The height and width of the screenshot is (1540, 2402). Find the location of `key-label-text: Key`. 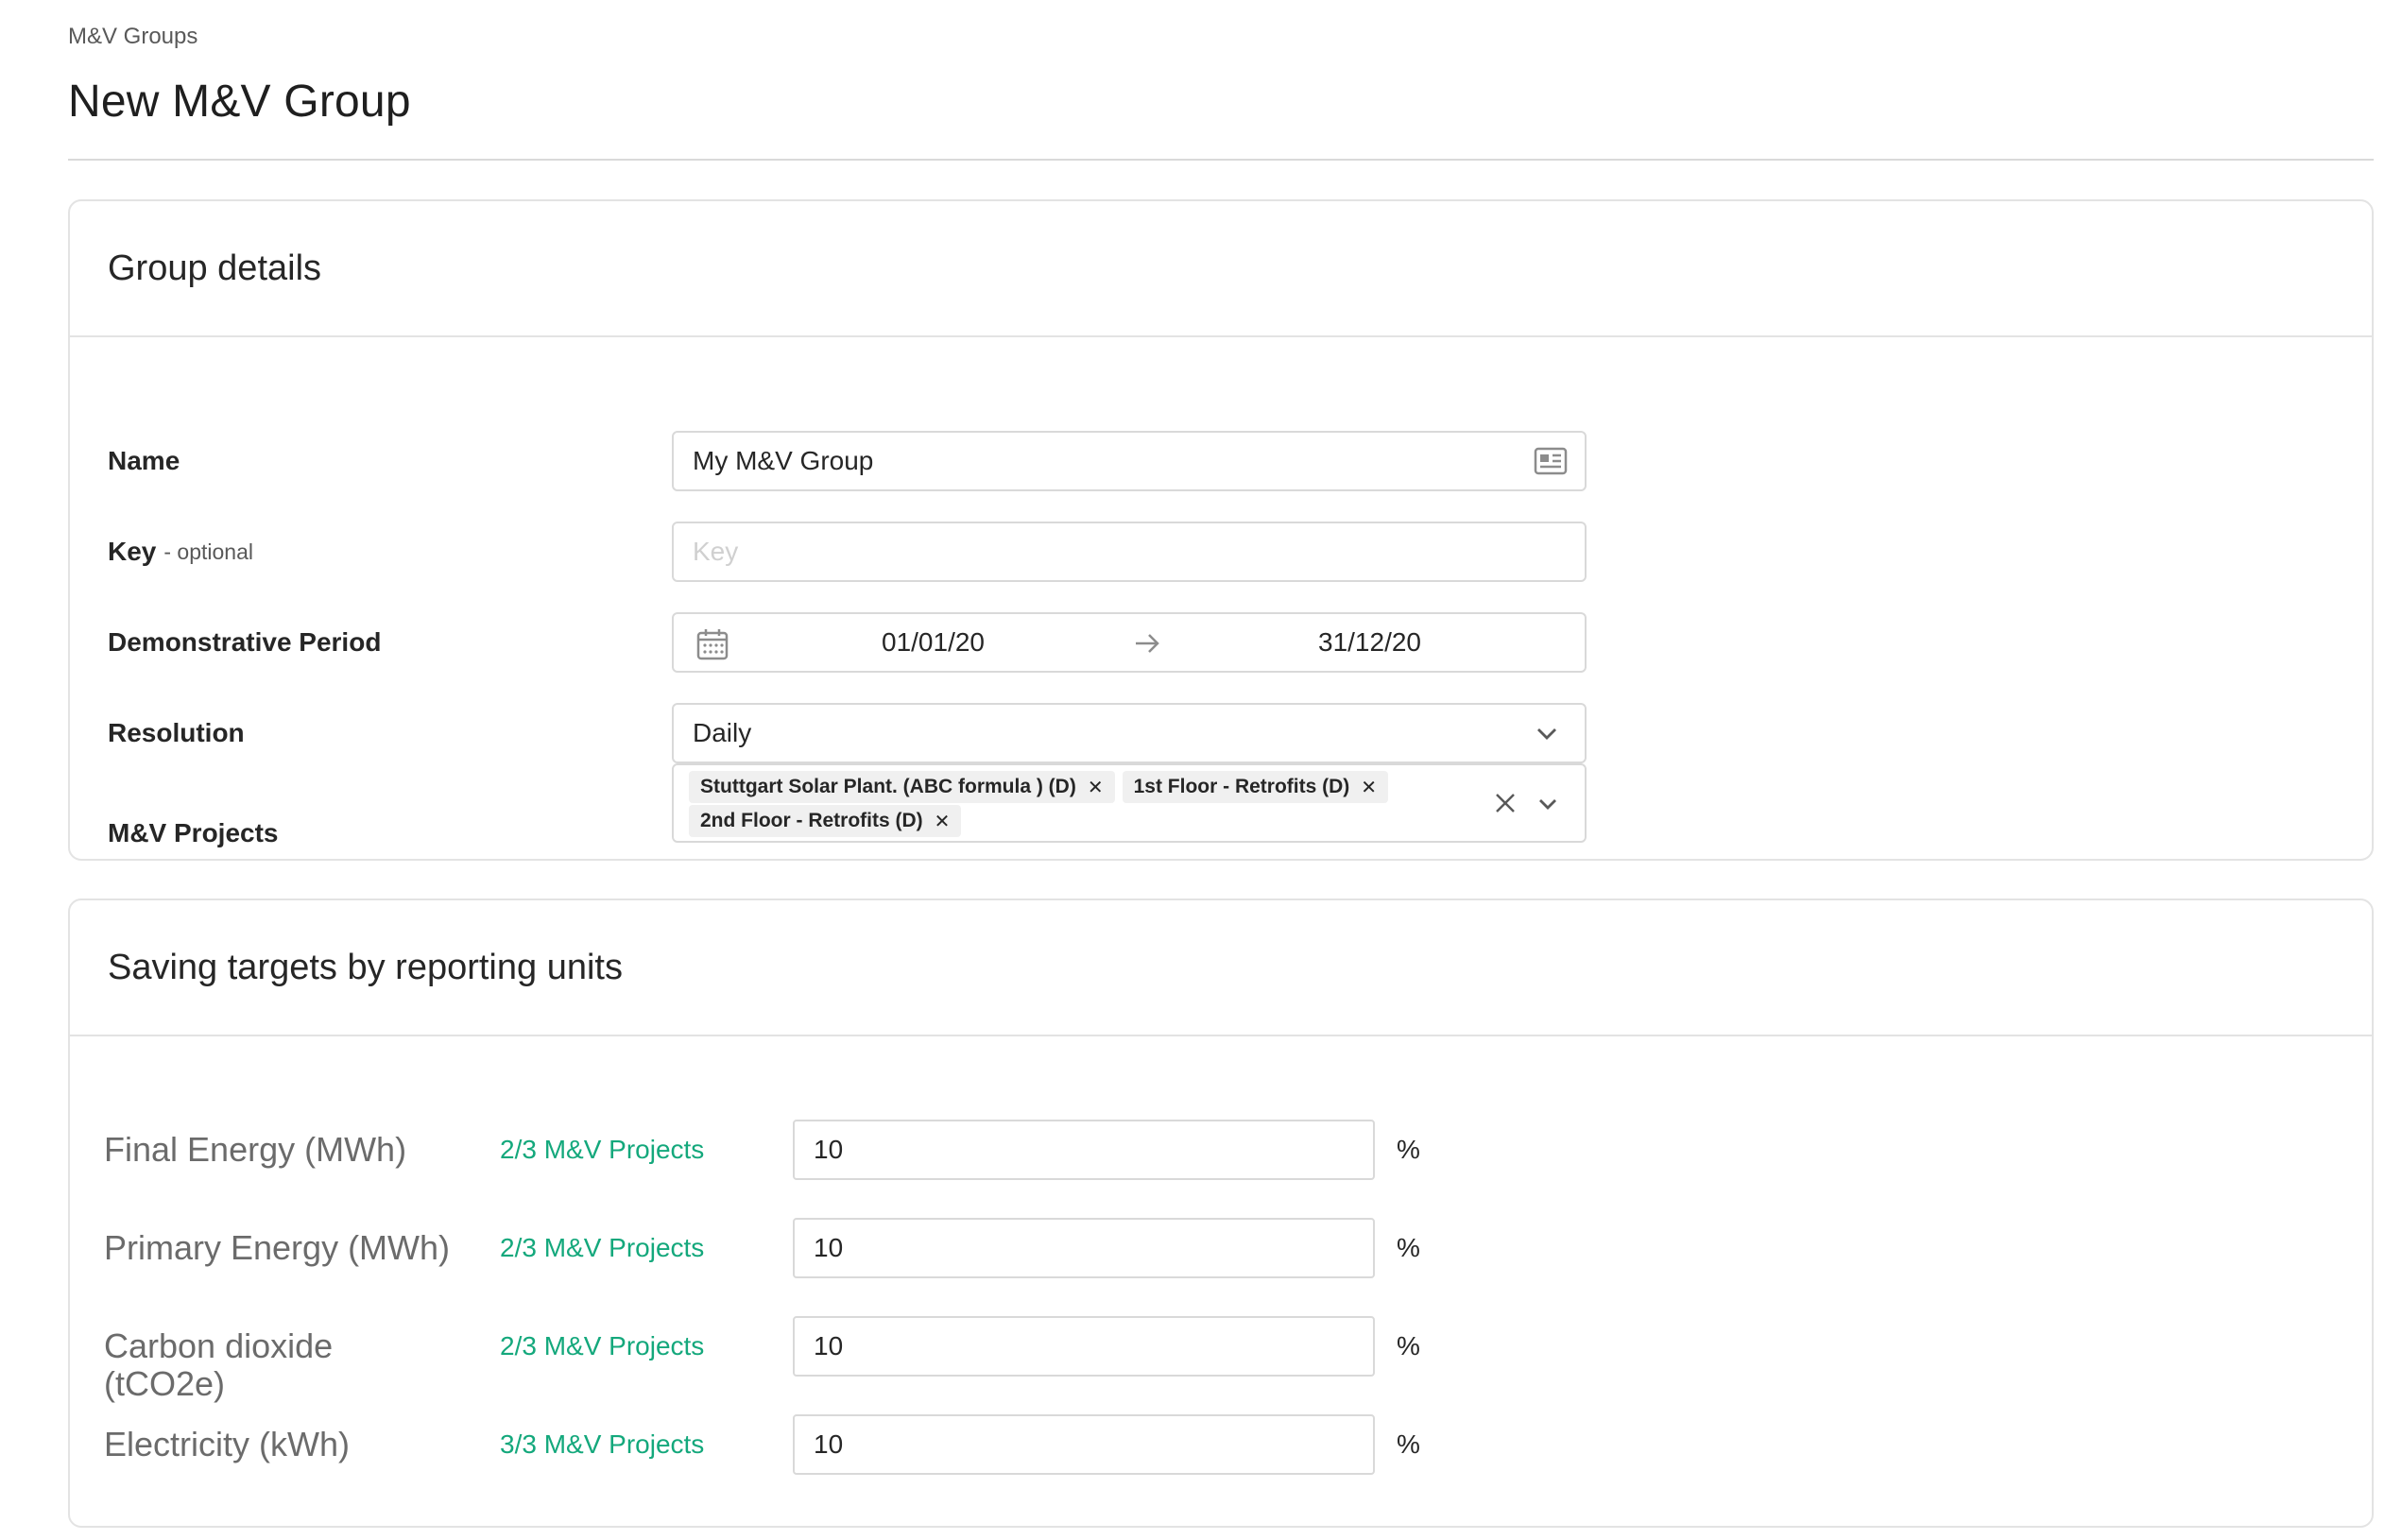

key-label-text: Key is located at coordinates (132, 551).